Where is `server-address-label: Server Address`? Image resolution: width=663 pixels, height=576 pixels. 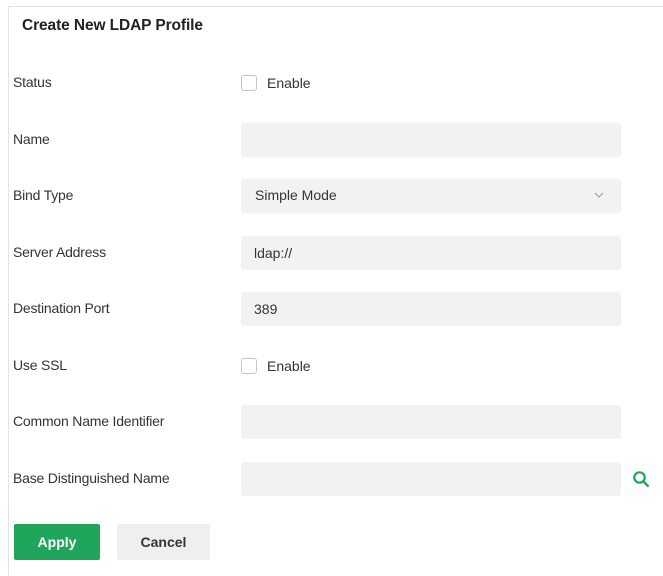
server-address-label: Server Address is located at coordinates (59, 252).